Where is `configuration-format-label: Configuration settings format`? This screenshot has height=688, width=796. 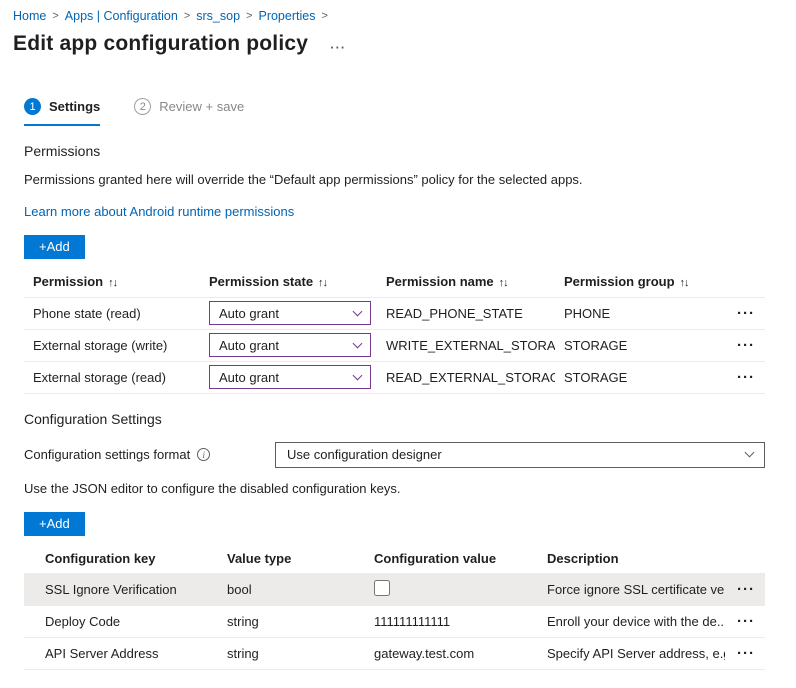
configuration-format-label: Configuration settings format is located at coordinates (107, 454).